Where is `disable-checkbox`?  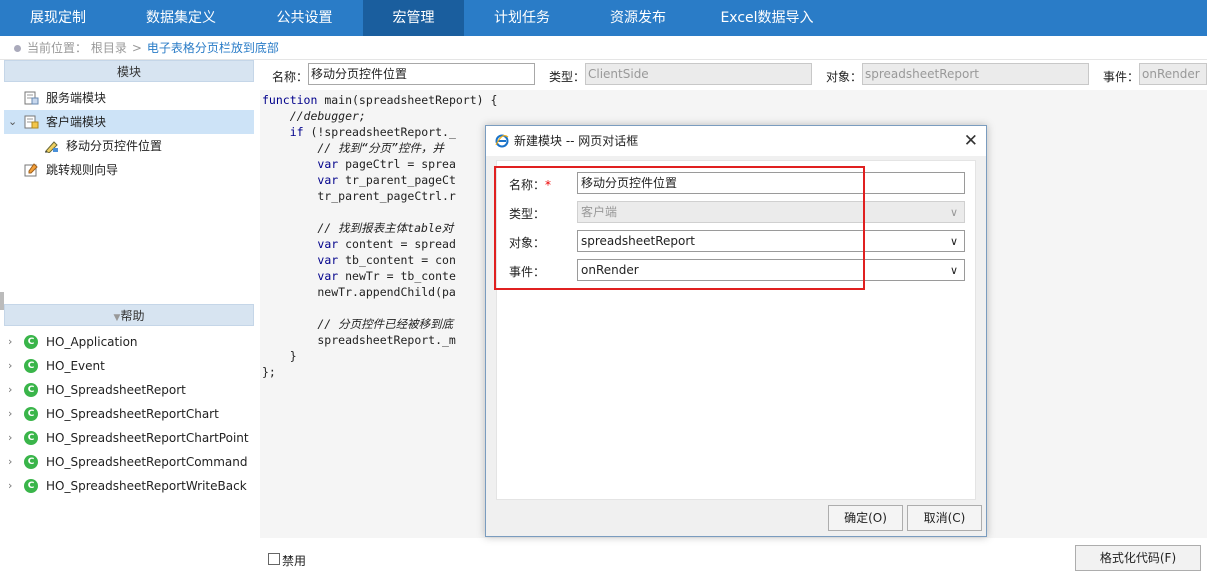 disable-checkbox is located at coordinates (274, 559).